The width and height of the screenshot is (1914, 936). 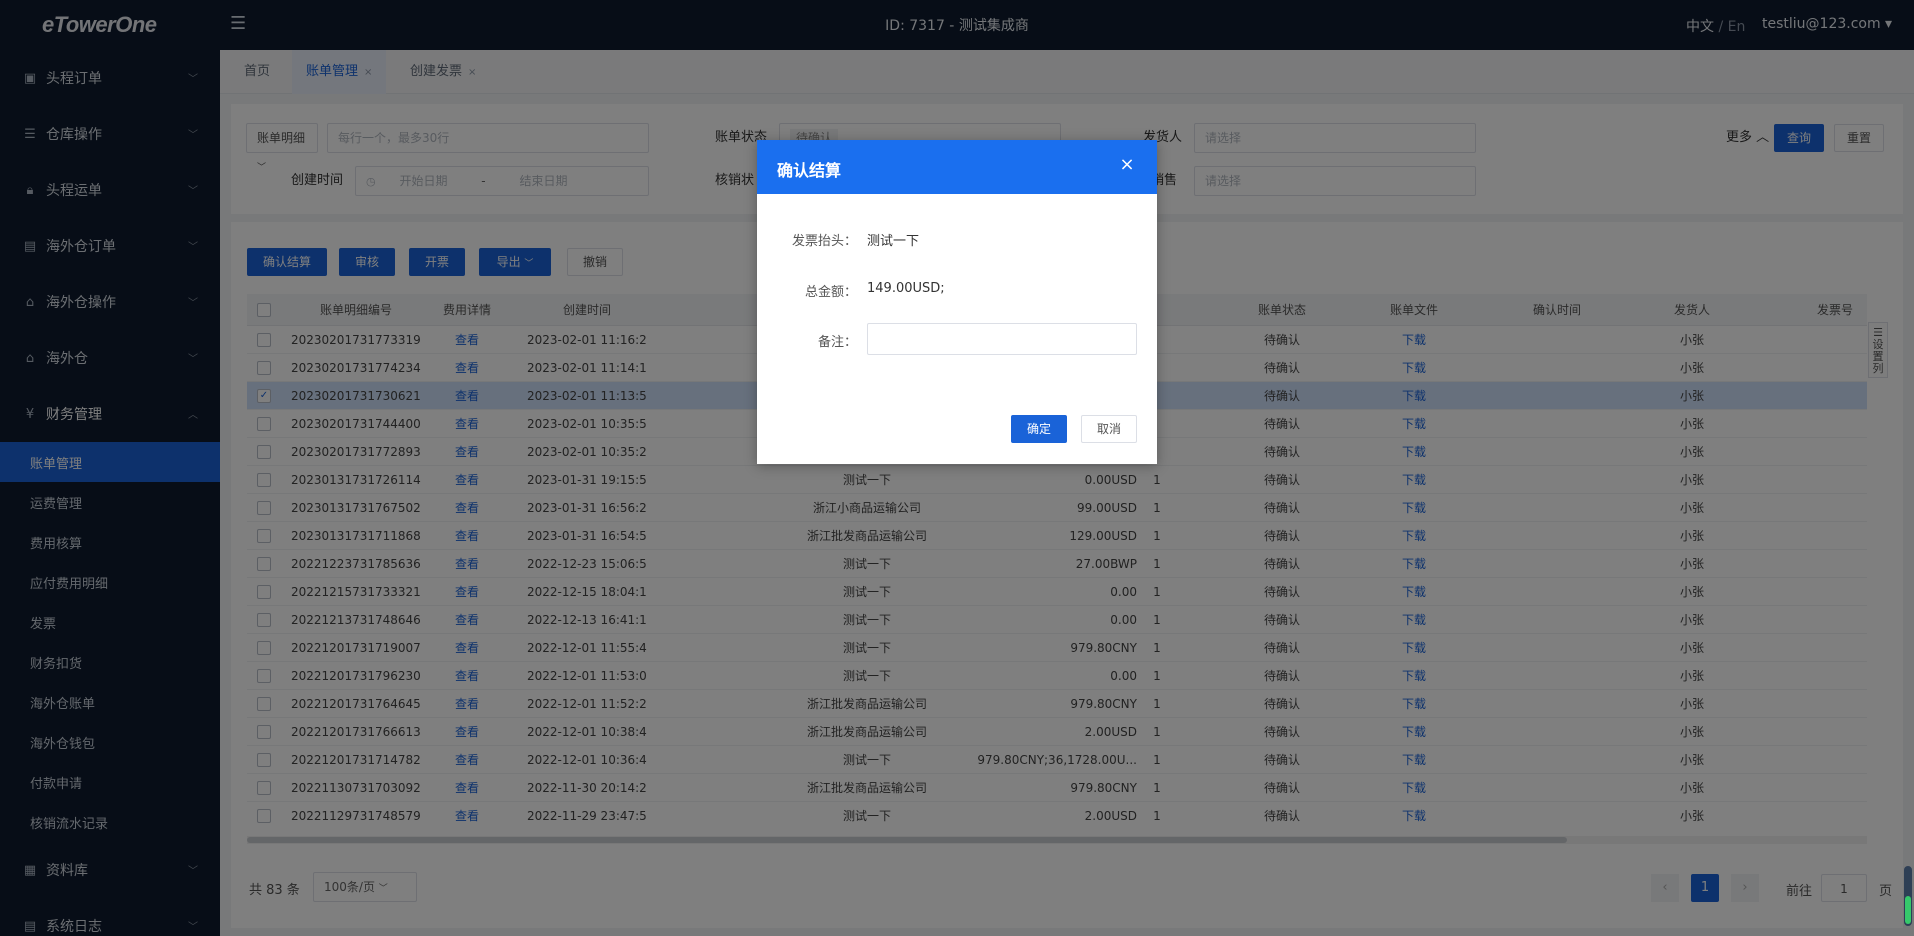 I want to click on cancel-button: 取消, so click(x=1109, y=429).